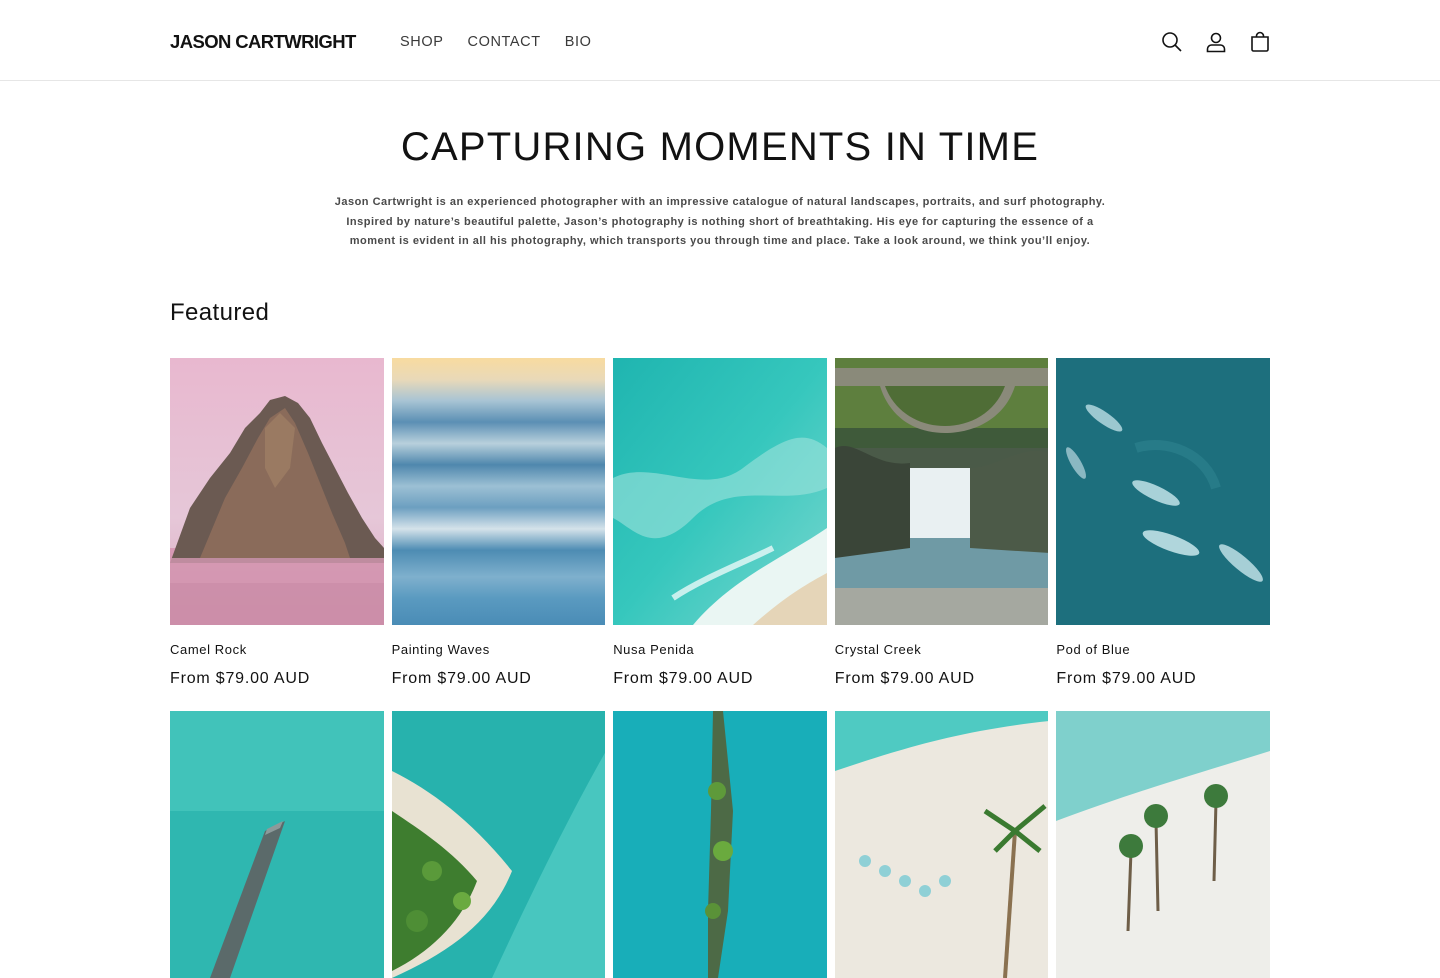 The height and width of the screenshot is (978, 1440). Describe the element at coordinates (504, 42) in the screenshot. I see `nav-contact: CONTACT` at that location.